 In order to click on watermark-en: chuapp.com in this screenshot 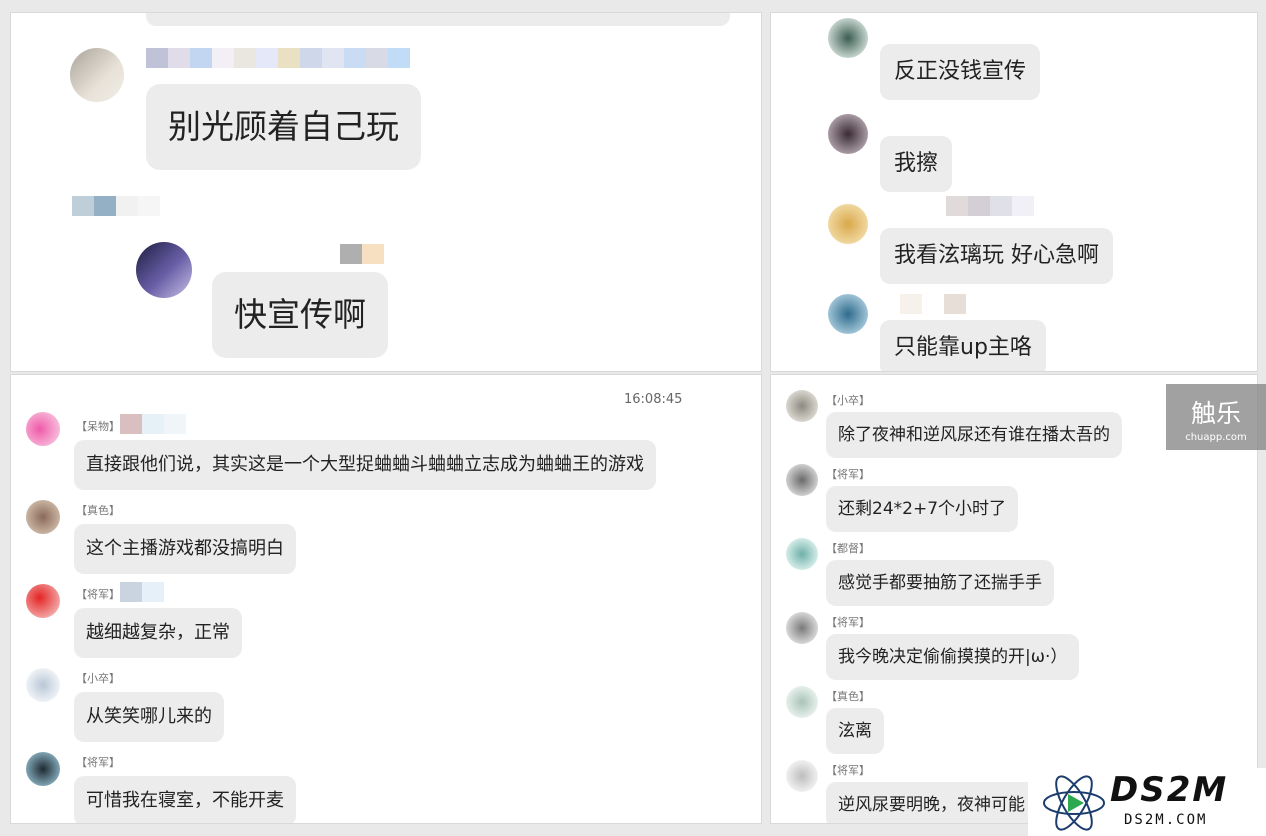, I will do `click(1216, 437)`.